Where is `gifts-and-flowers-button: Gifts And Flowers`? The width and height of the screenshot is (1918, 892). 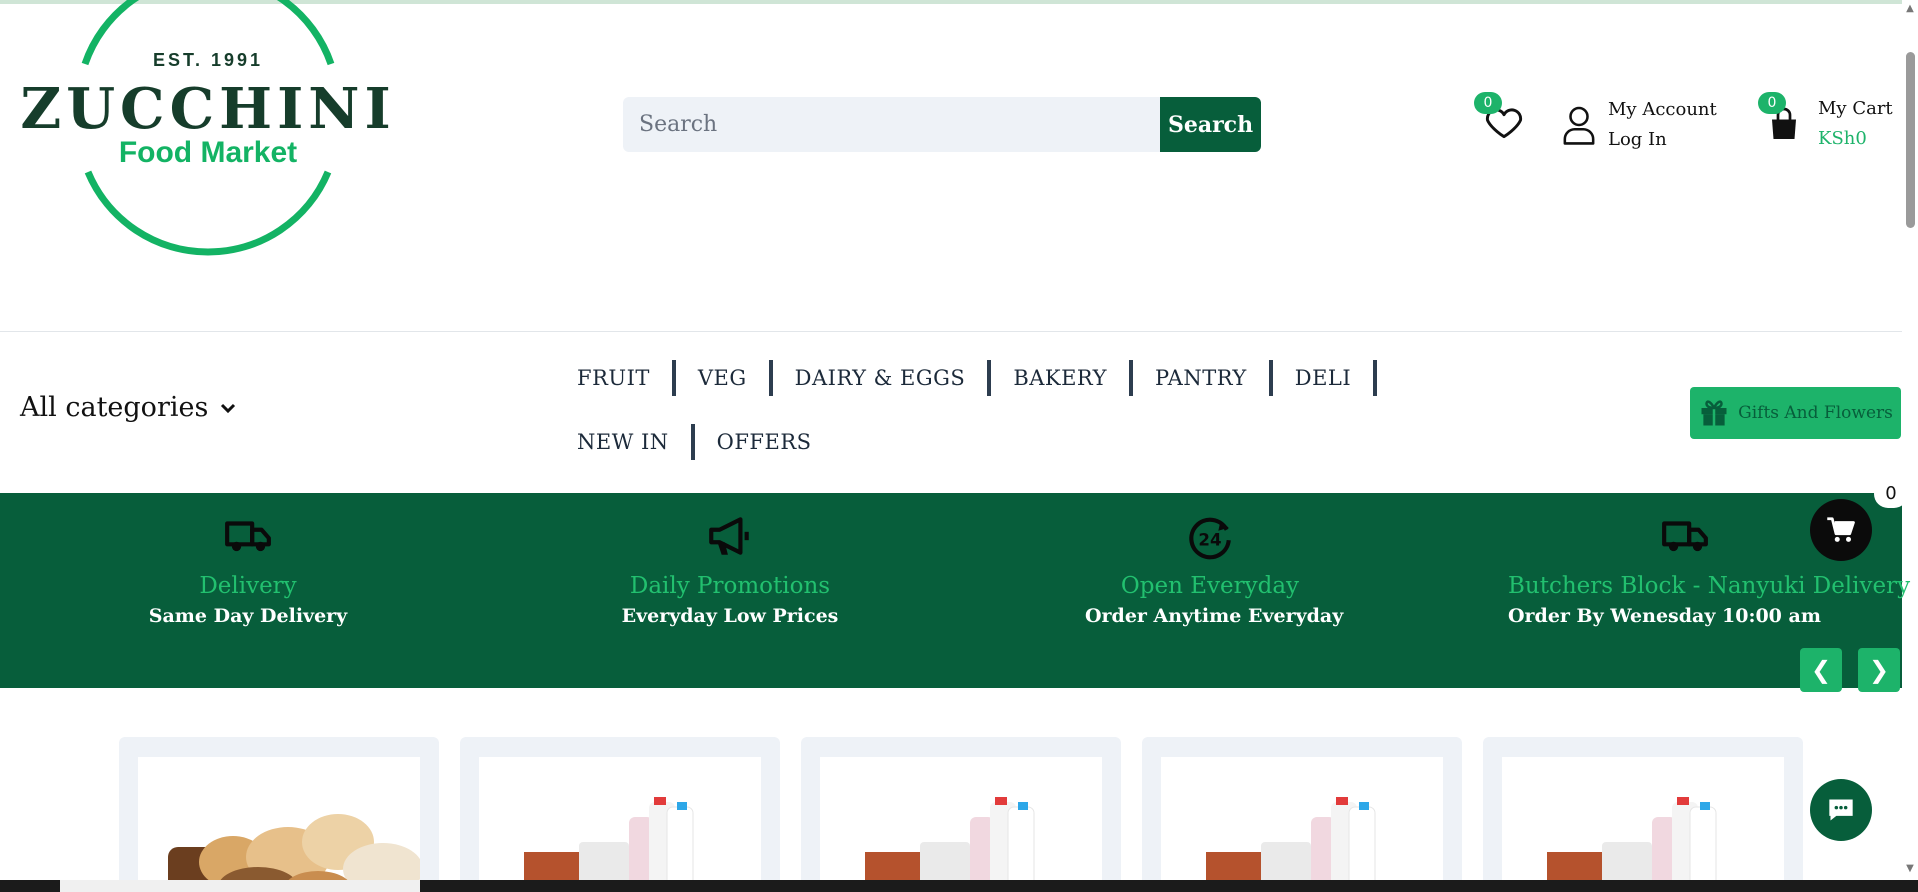 gifts-and-flowers-button: Gifts And Flowers is located at coordinates (1795, 413).